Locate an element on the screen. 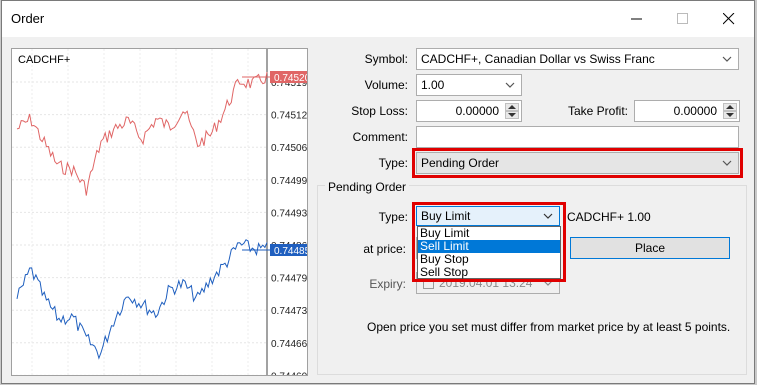 Image resolution: width=757 pixels, height=385 pixels. minimize-button is located at coordinates (637, 18).